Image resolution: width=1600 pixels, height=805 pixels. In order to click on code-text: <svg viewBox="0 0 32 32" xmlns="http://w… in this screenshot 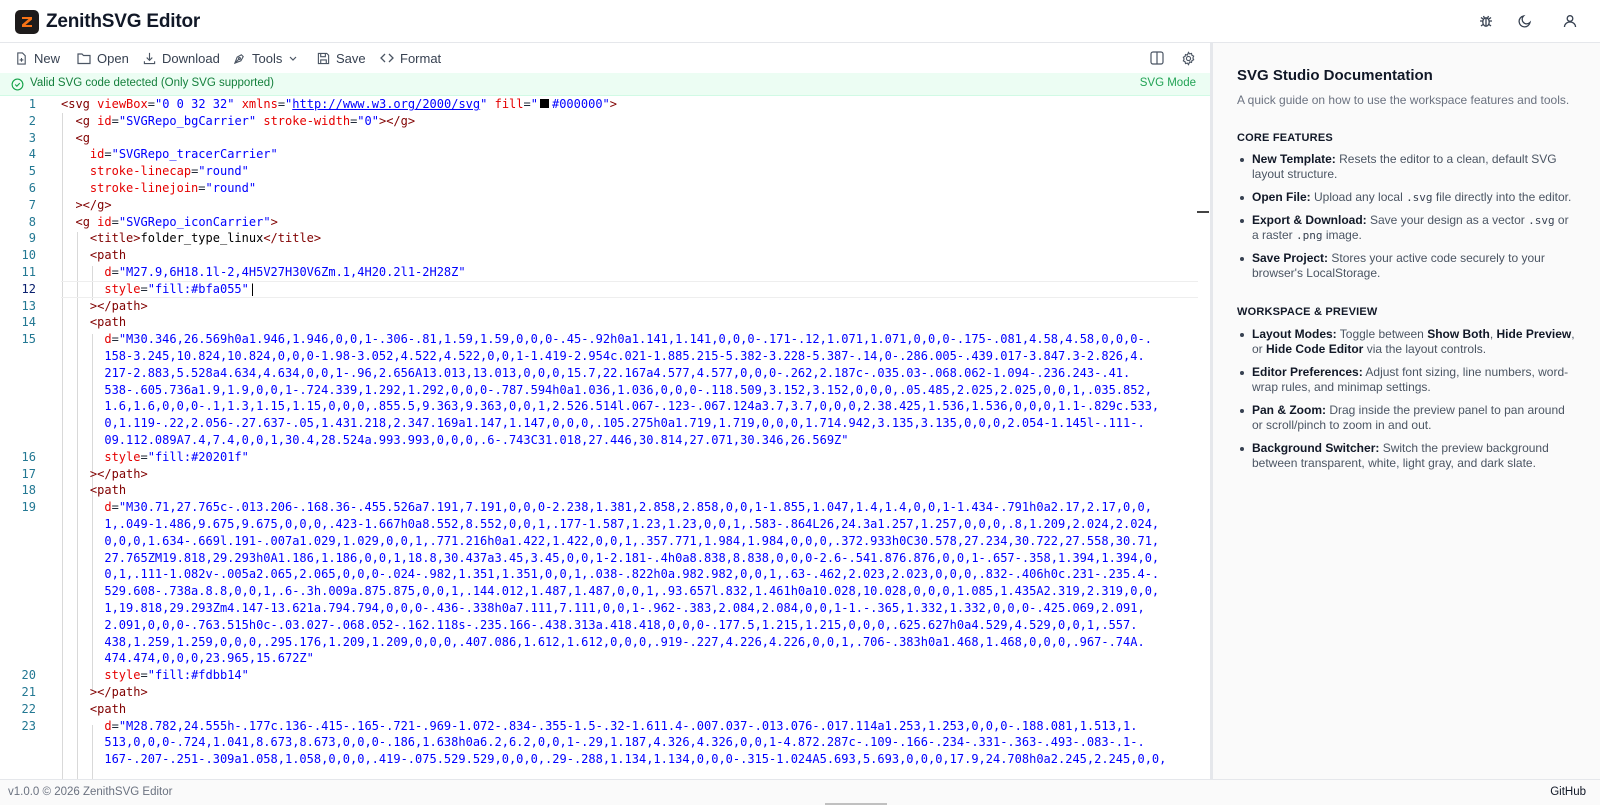, I will do `click(339, 104)`.